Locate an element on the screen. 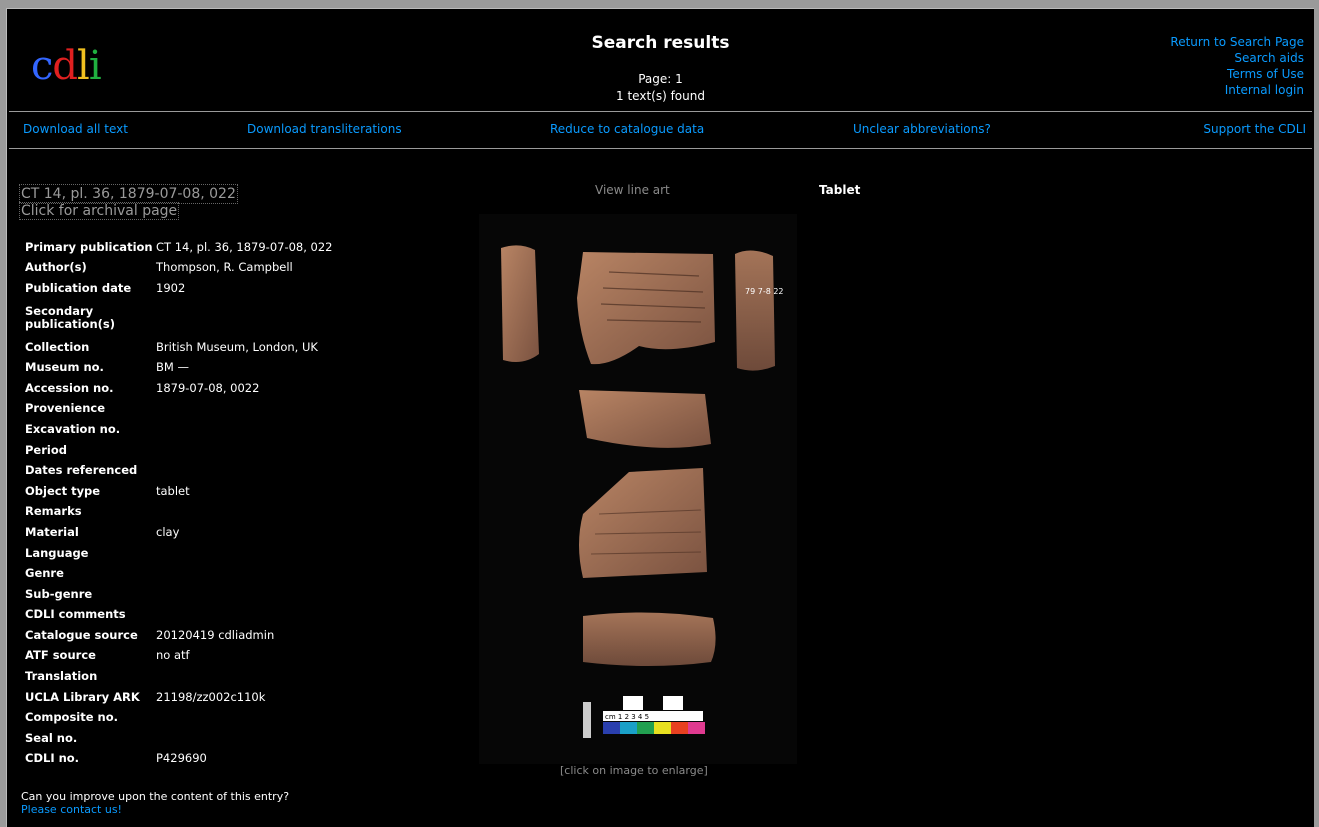 Image resolution: width=1319 pixels, height=827 pixels. publication-title: CT 14, pl. 36, 1879-07-08, 022 is located at coordinates (128, 194).